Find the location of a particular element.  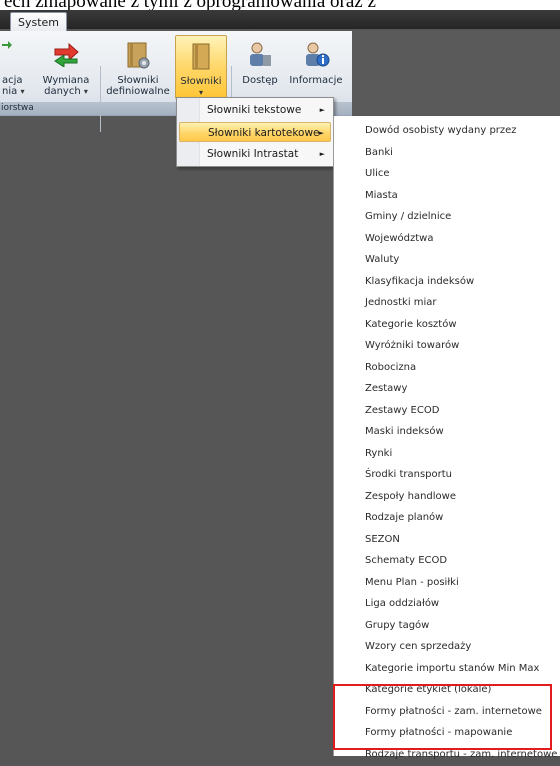

ribbon-button-dostep: Dostęp is located at coordinates (260, 68).